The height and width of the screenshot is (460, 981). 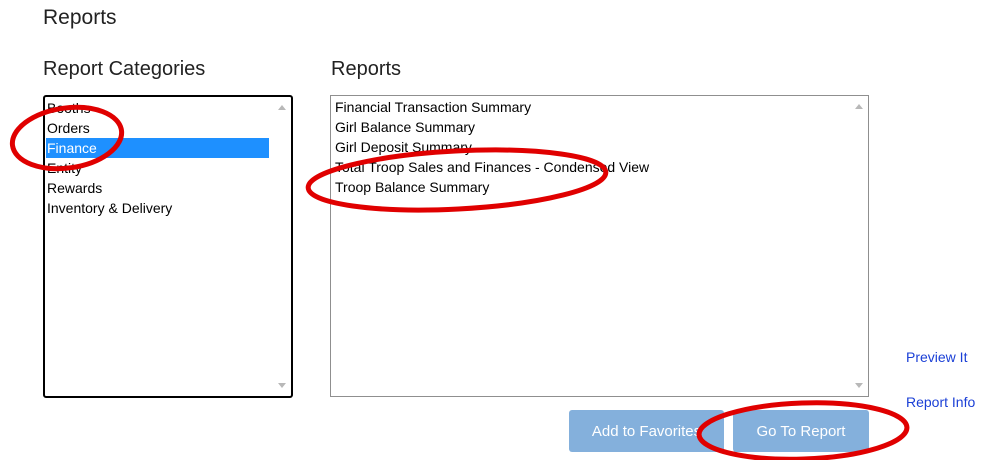 What do you see at coordinates (157, 128) in the screenshot?
I see `category-option-orders: Orders` at bounding box center [157, 128].